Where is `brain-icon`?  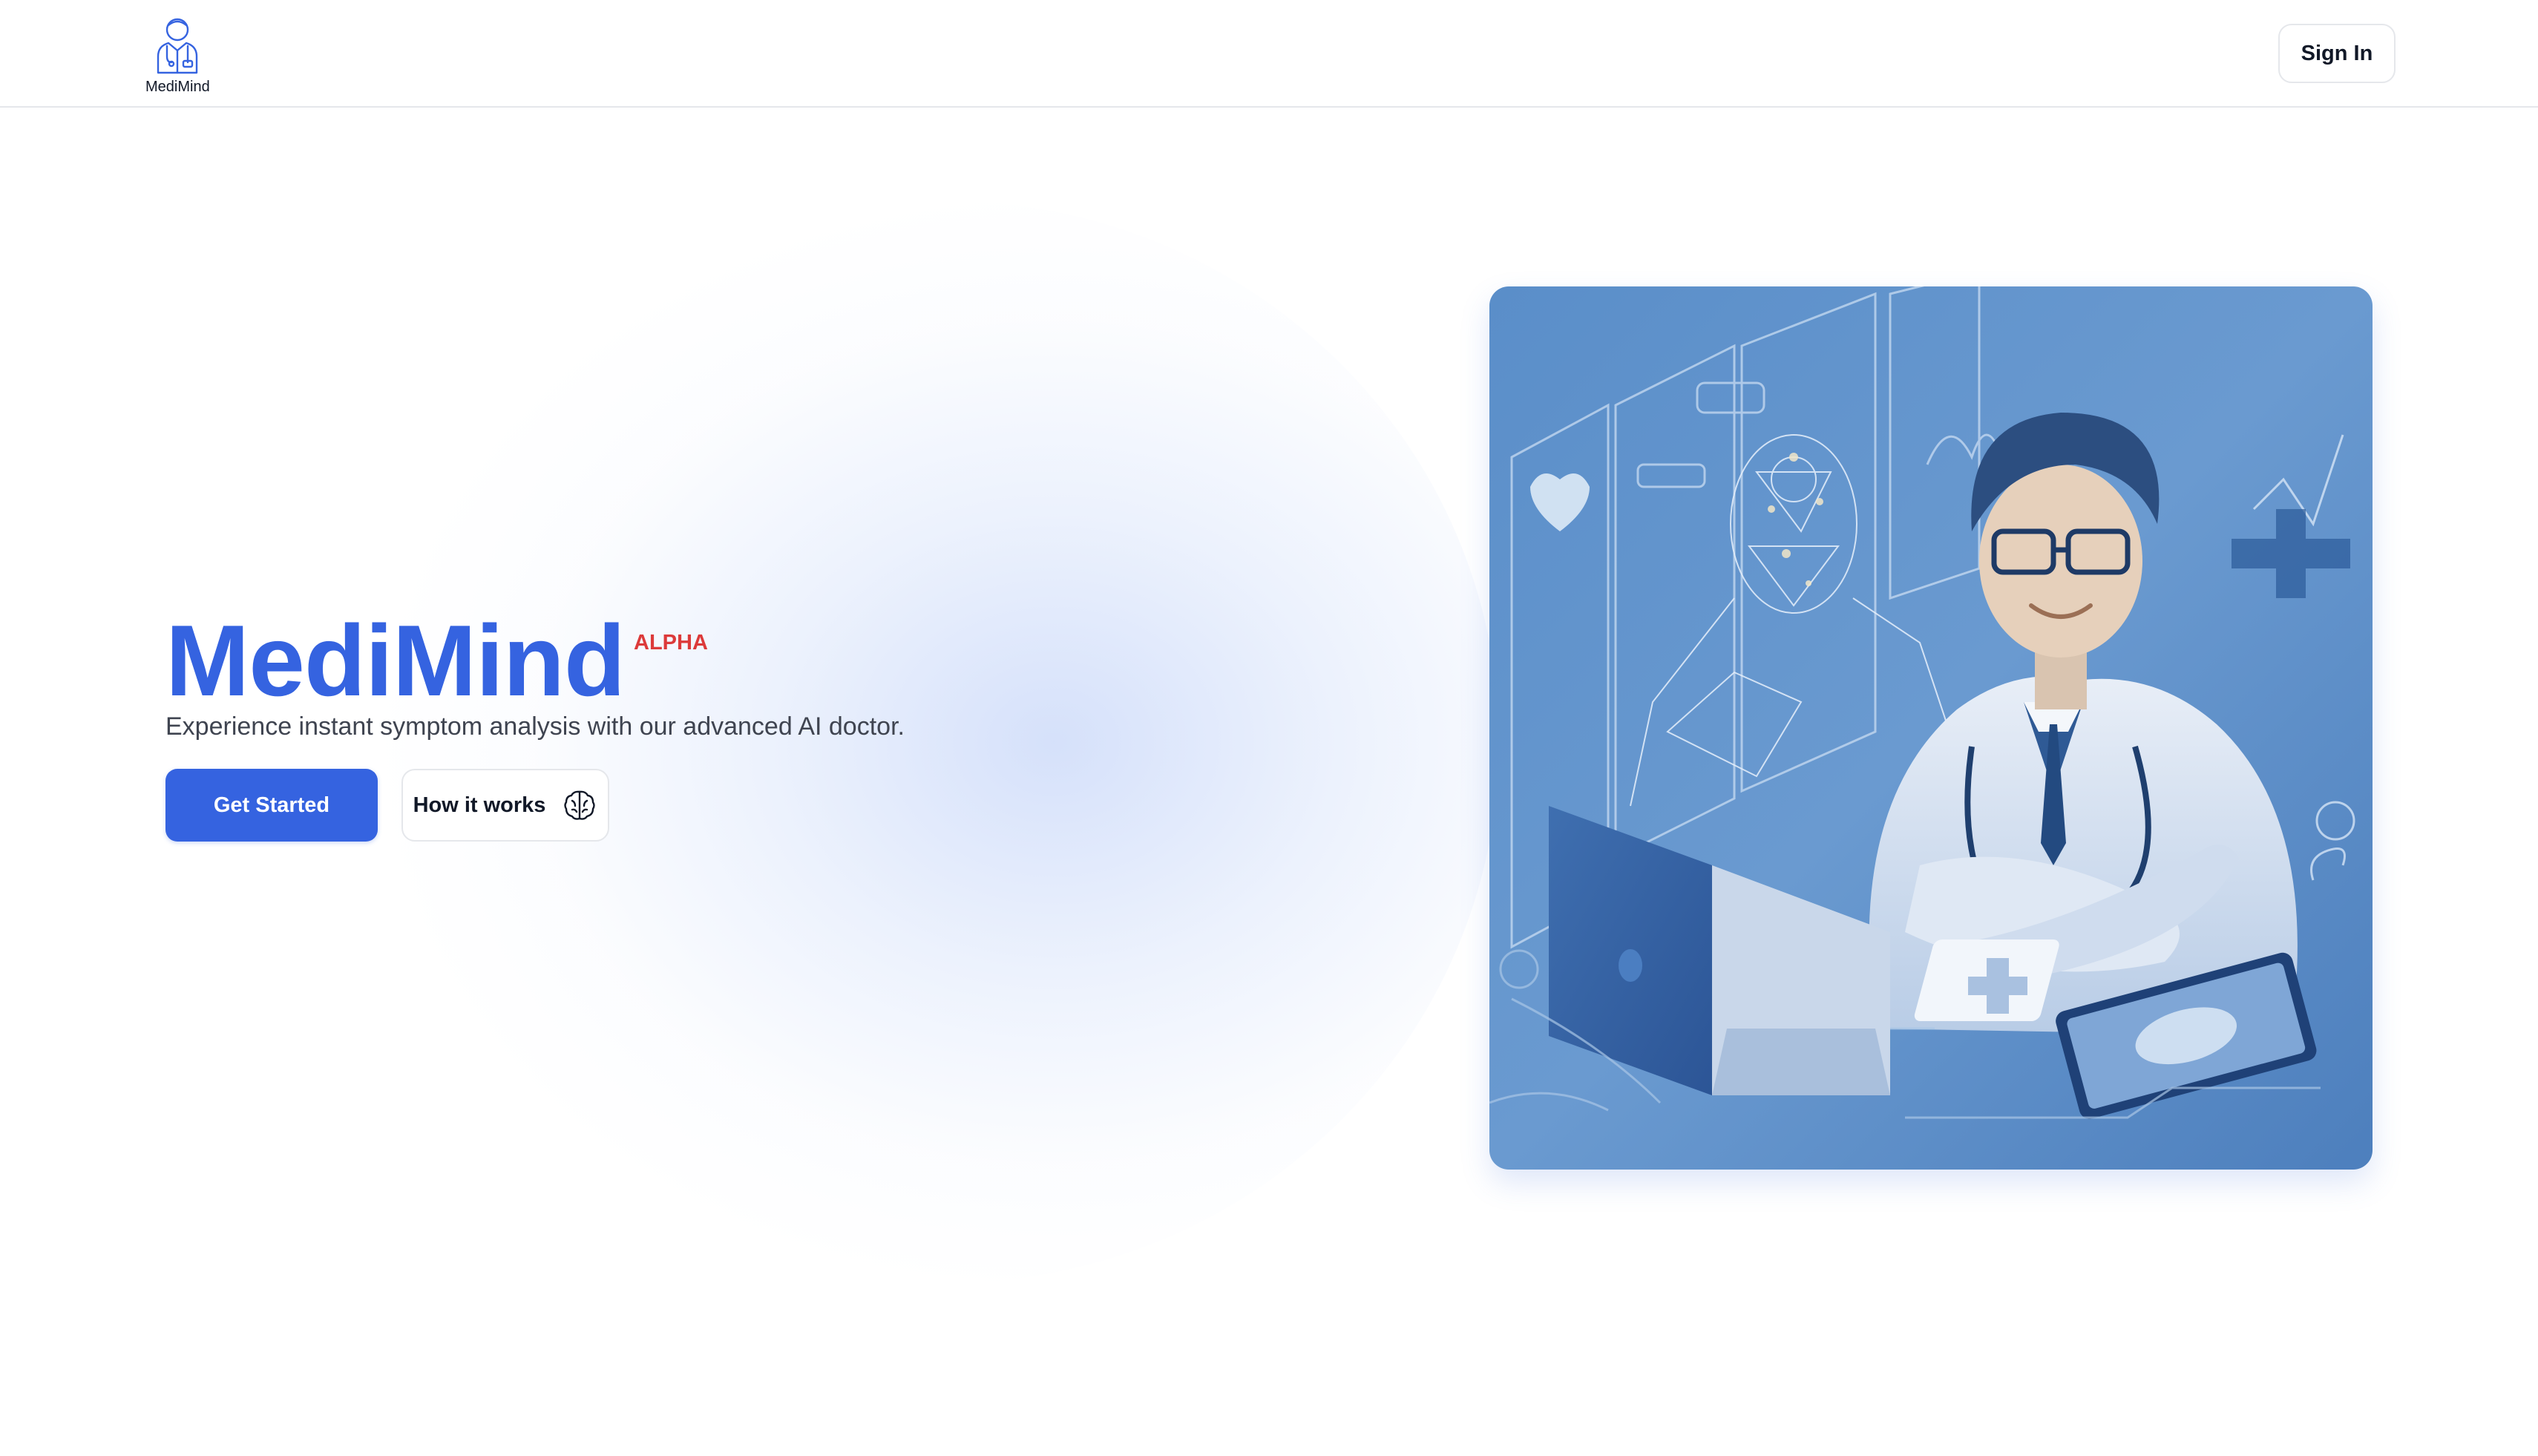
brain-icon is located at coordinates (580, 805).